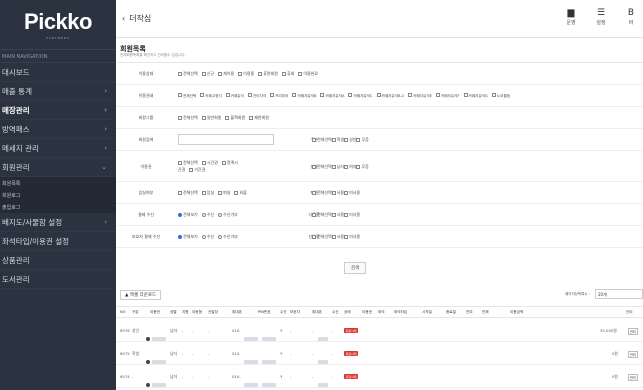 This screenshot has width=643, height=390. I want to click on column-header: 좌석, so click(381, 312).